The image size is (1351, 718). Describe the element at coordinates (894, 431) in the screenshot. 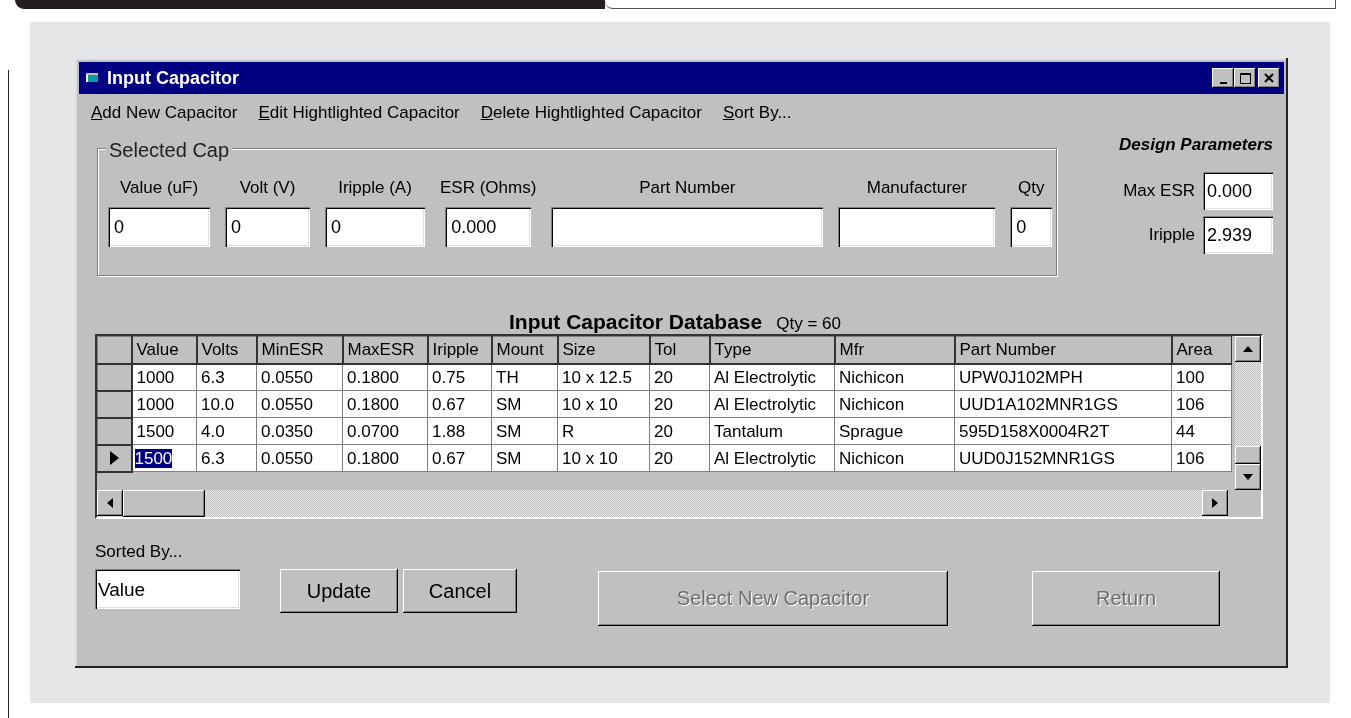

I see `table-cell: Sprague` at that location.